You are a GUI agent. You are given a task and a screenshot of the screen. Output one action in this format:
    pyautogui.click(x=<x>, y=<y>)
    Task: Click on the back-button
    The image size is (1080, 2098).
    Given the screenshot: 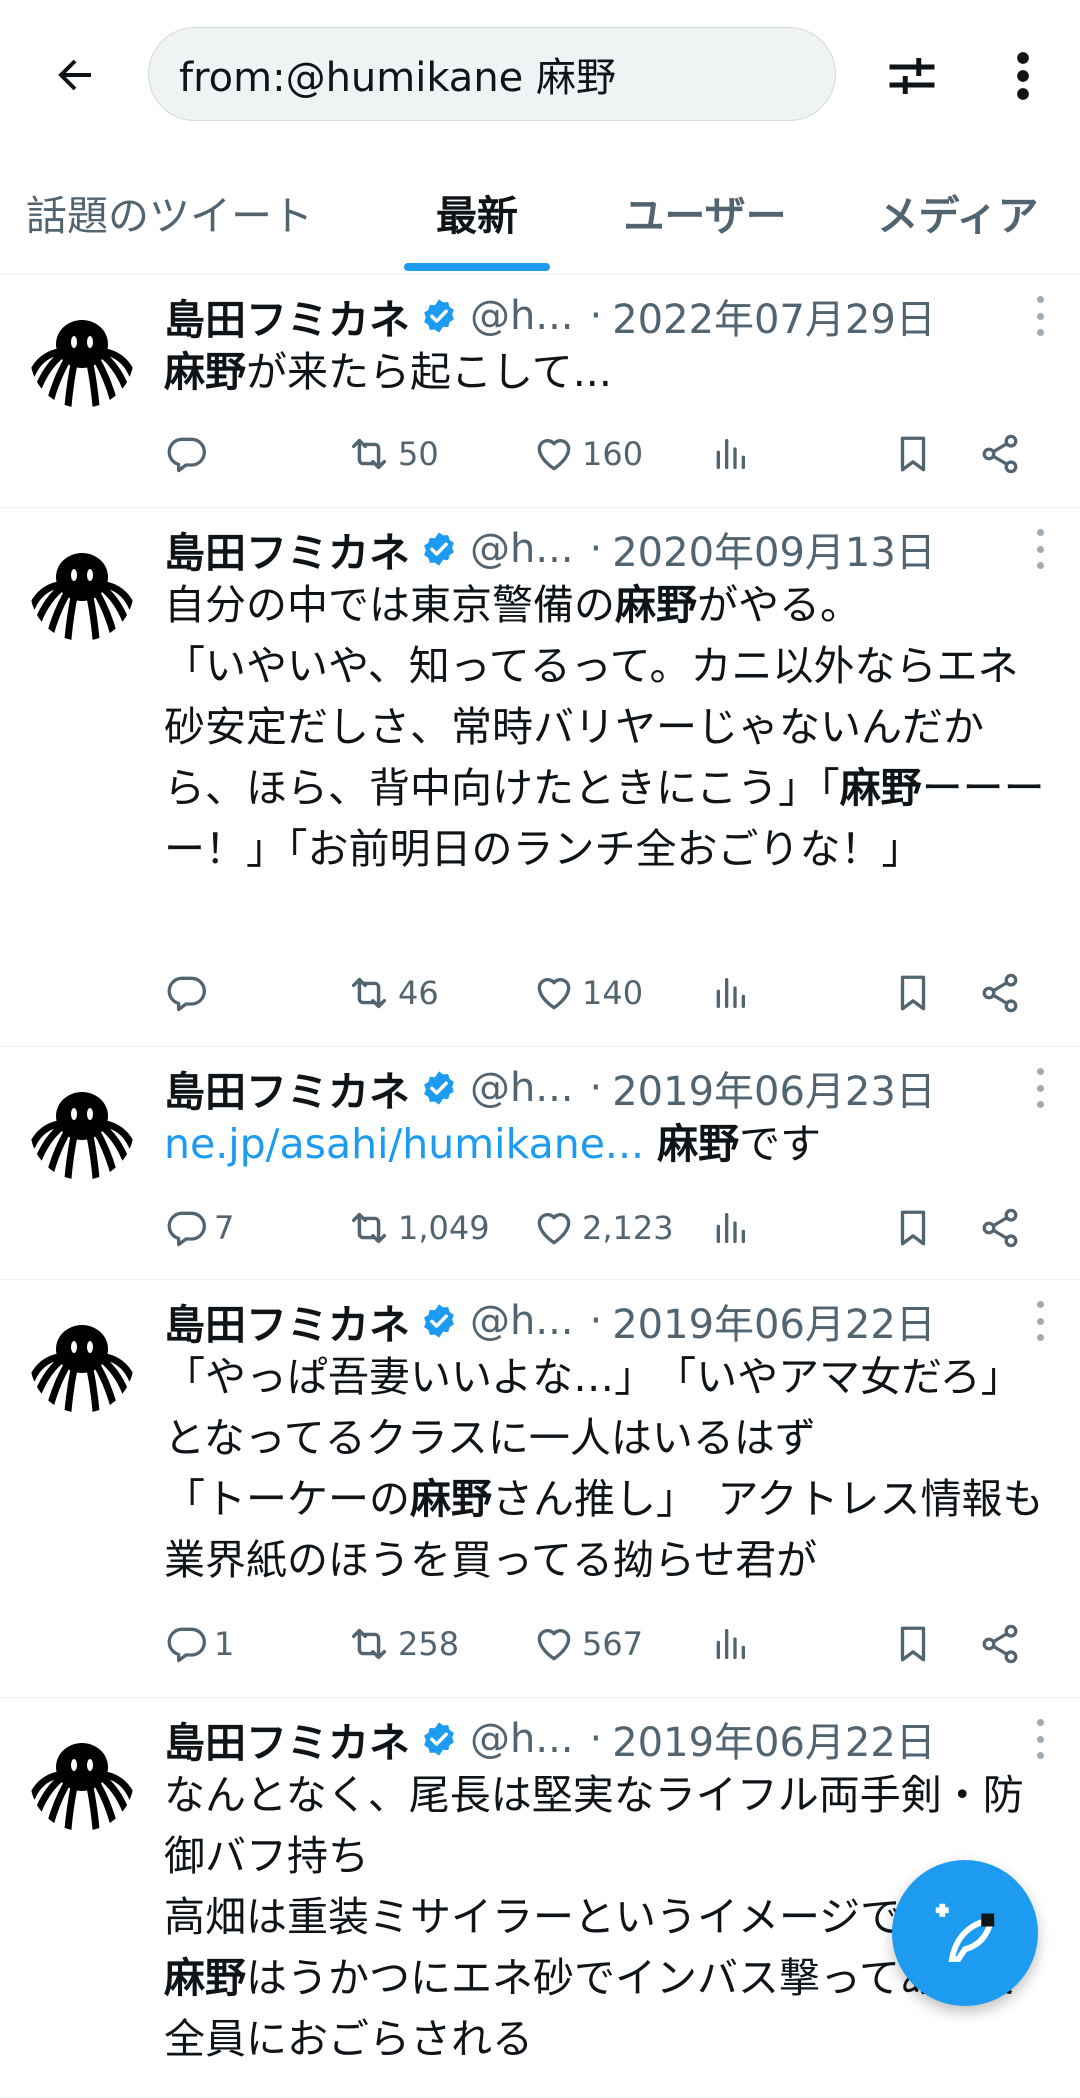 What is the action you would take?
    pyautogui.click(x=75, y=75)
    